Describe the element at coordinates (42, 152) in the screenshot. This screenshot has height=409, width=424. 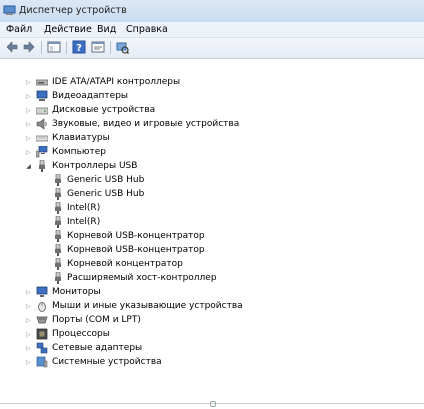
I see `computer-icon` at that location.